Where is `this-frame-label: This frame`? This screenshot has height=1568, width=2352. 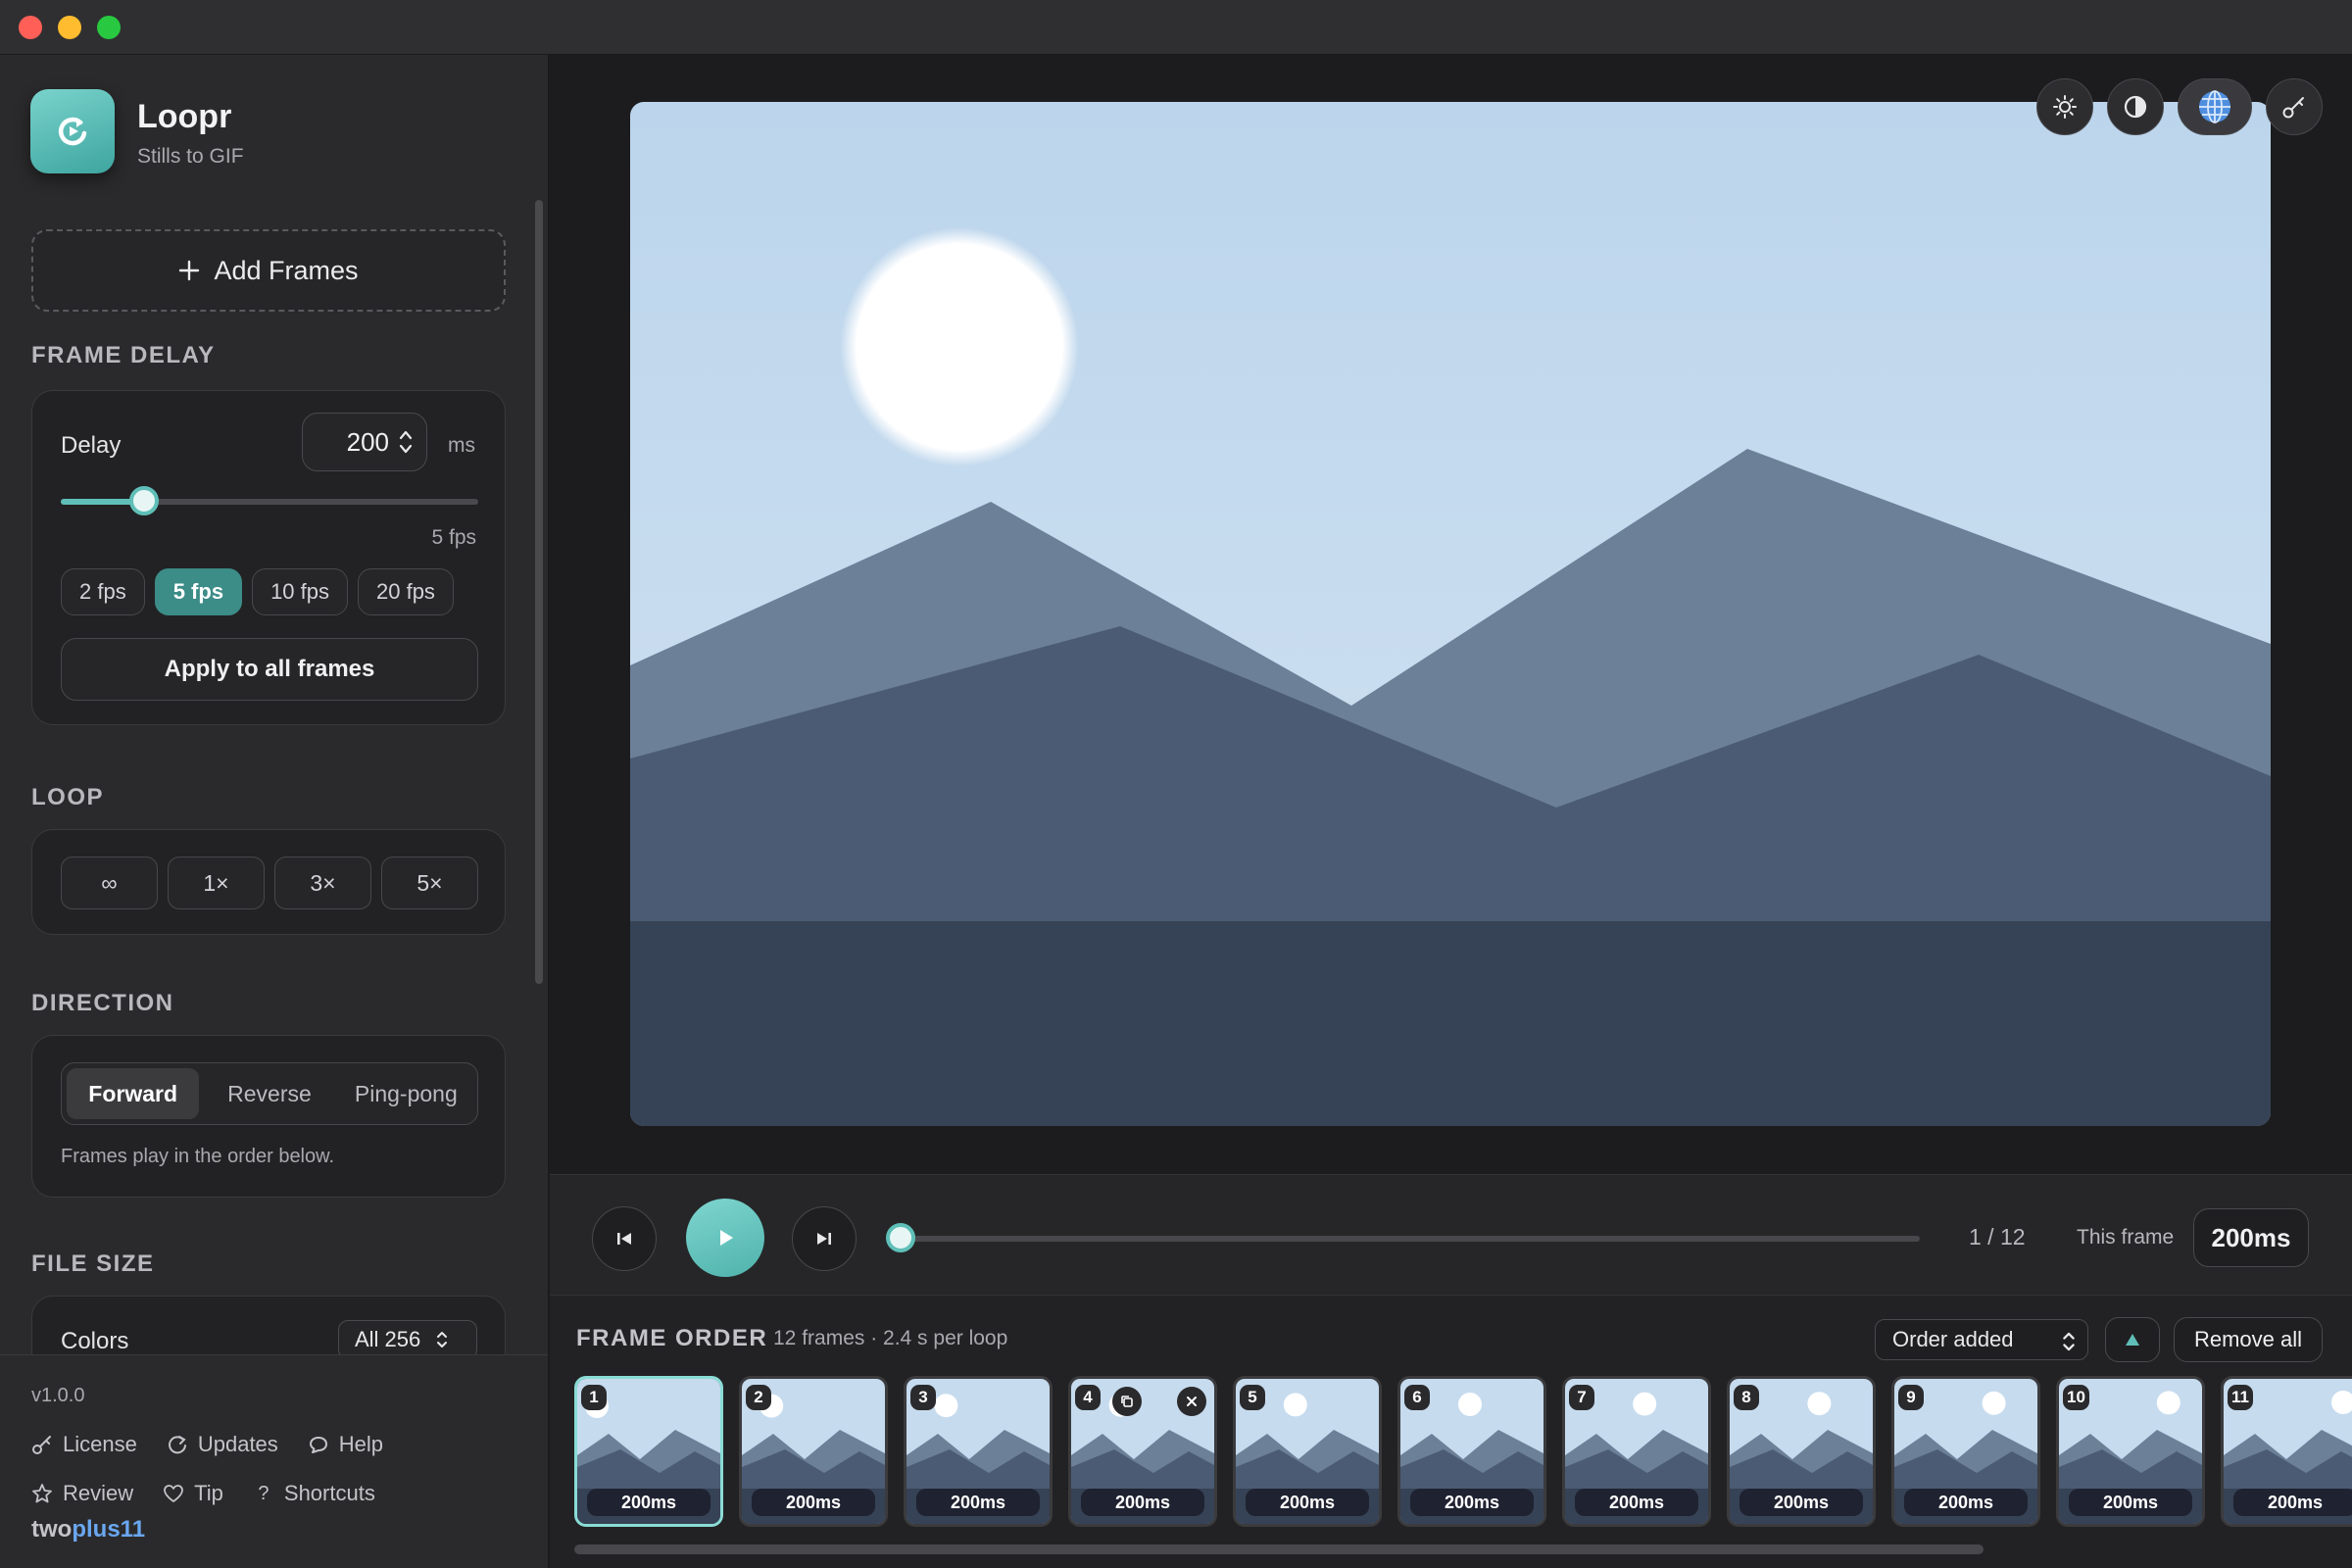 this-frame-label: This frame is located at coordinates (2126, 1237).